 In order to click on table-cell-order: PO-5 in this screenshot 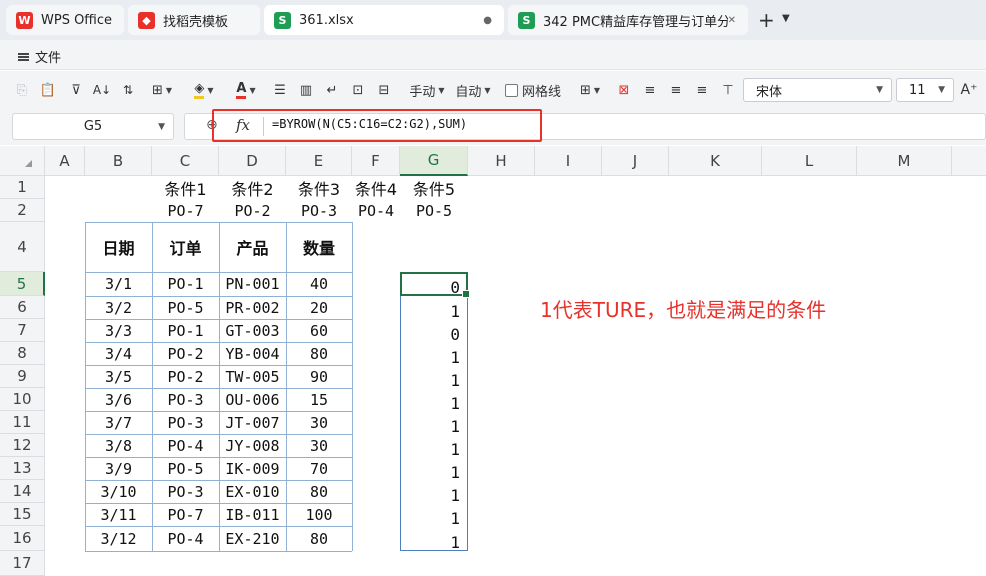, I will do `click(185, 468)`.